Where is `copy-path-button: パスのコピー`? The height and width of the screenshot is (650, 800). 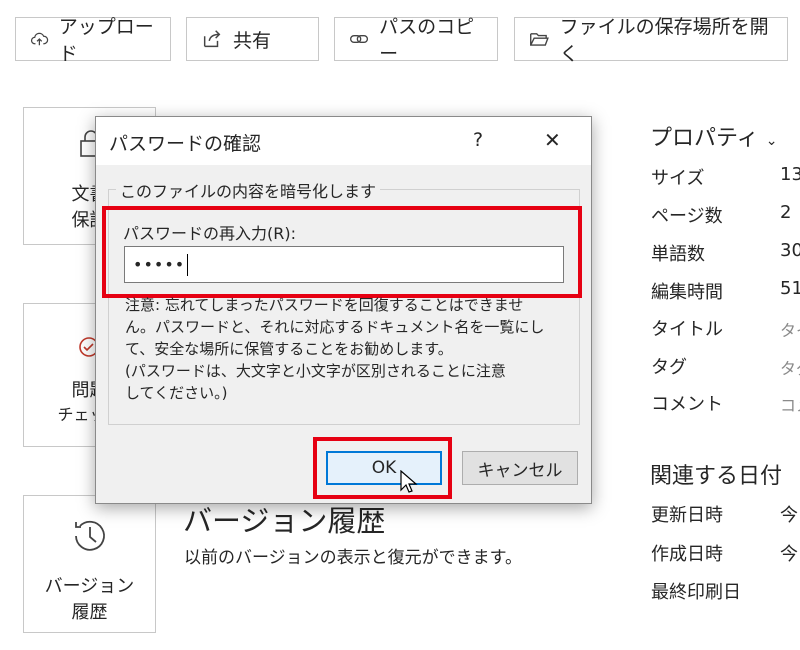 copy-path-button: パスのコピー is located at coordinates (416, 40).